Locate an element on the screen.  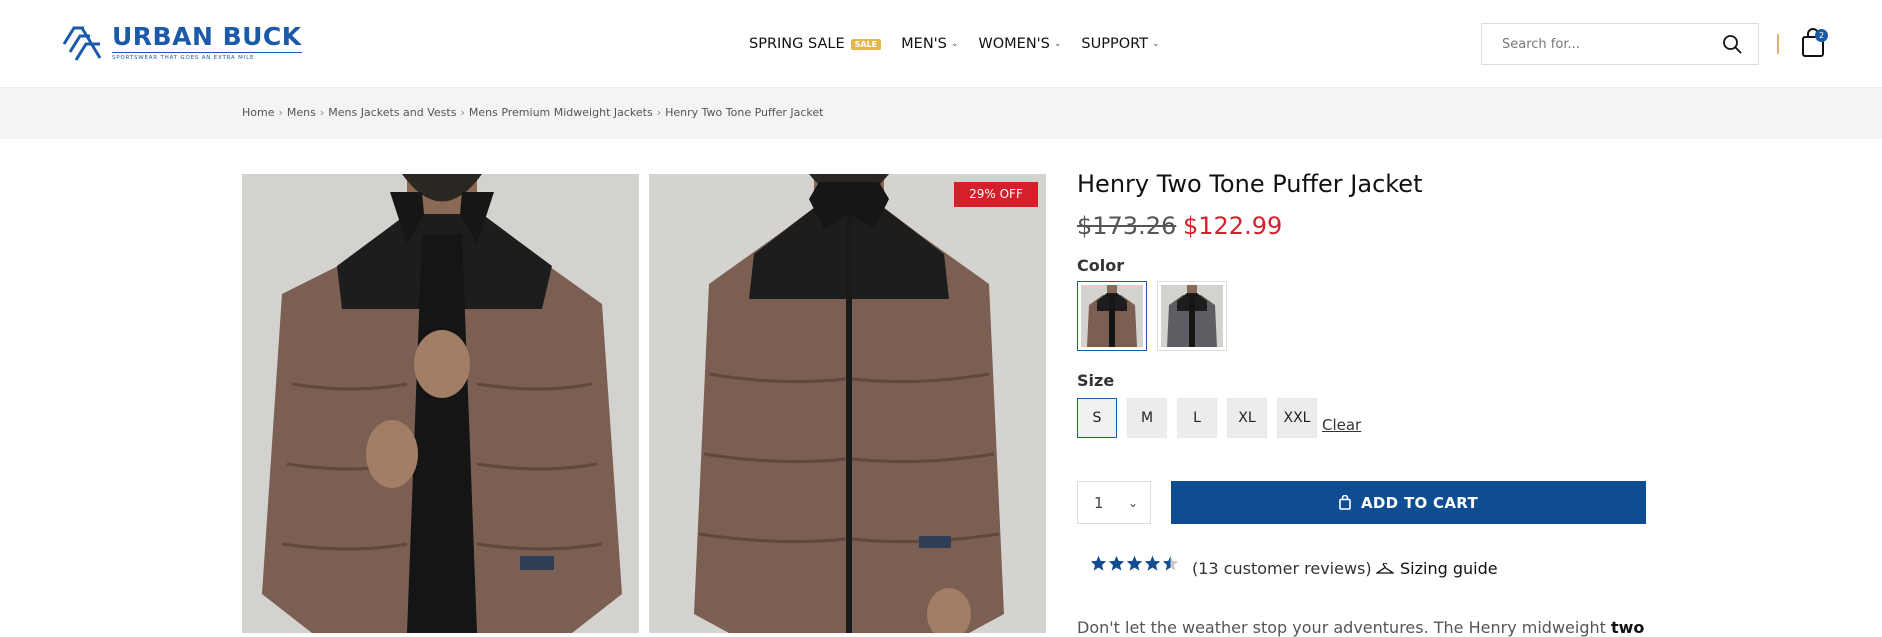
quantity-value: 1 is located at coordinates (1099, 502).